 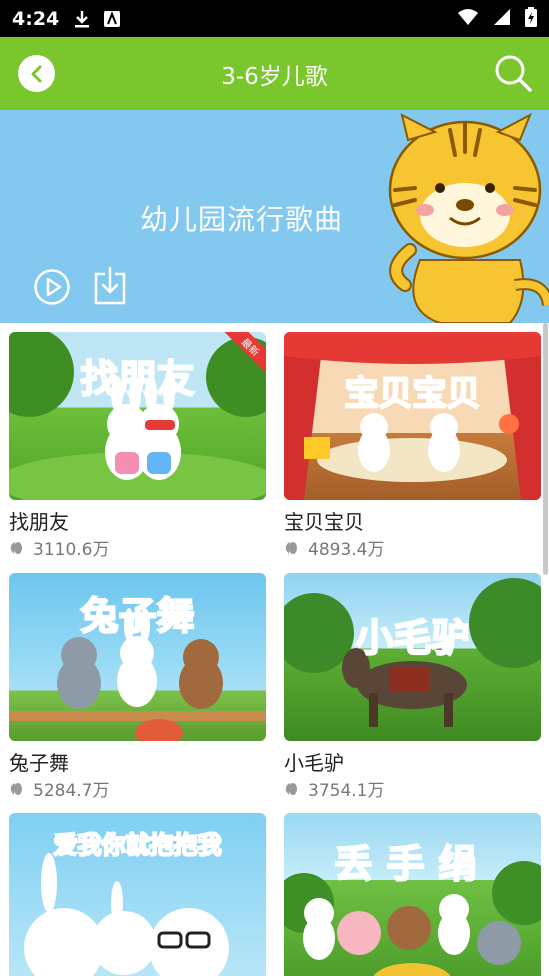 I want to click on app-notification-icon, so click(x=112, y=19).